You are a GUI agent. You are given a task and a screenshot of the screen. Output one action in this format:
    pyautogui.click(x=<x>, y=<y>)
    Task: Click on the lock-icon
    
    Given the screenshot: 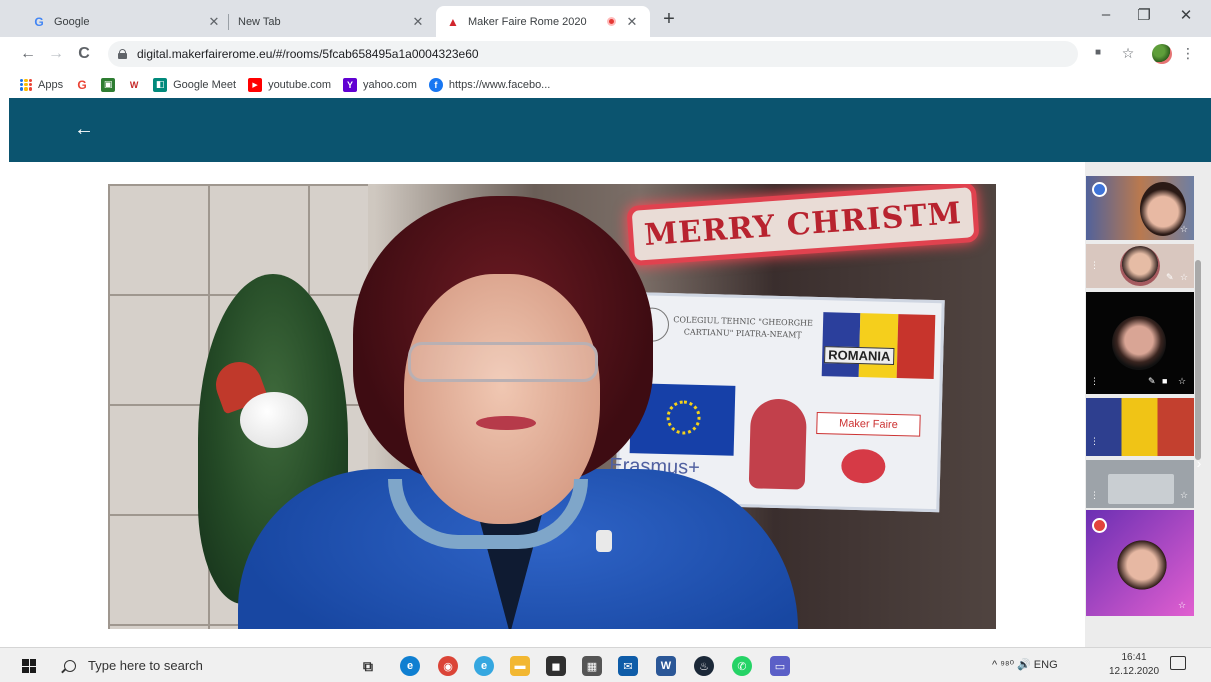 What is the action you would take?
    pyautogui.click(x=122, y=54)
    